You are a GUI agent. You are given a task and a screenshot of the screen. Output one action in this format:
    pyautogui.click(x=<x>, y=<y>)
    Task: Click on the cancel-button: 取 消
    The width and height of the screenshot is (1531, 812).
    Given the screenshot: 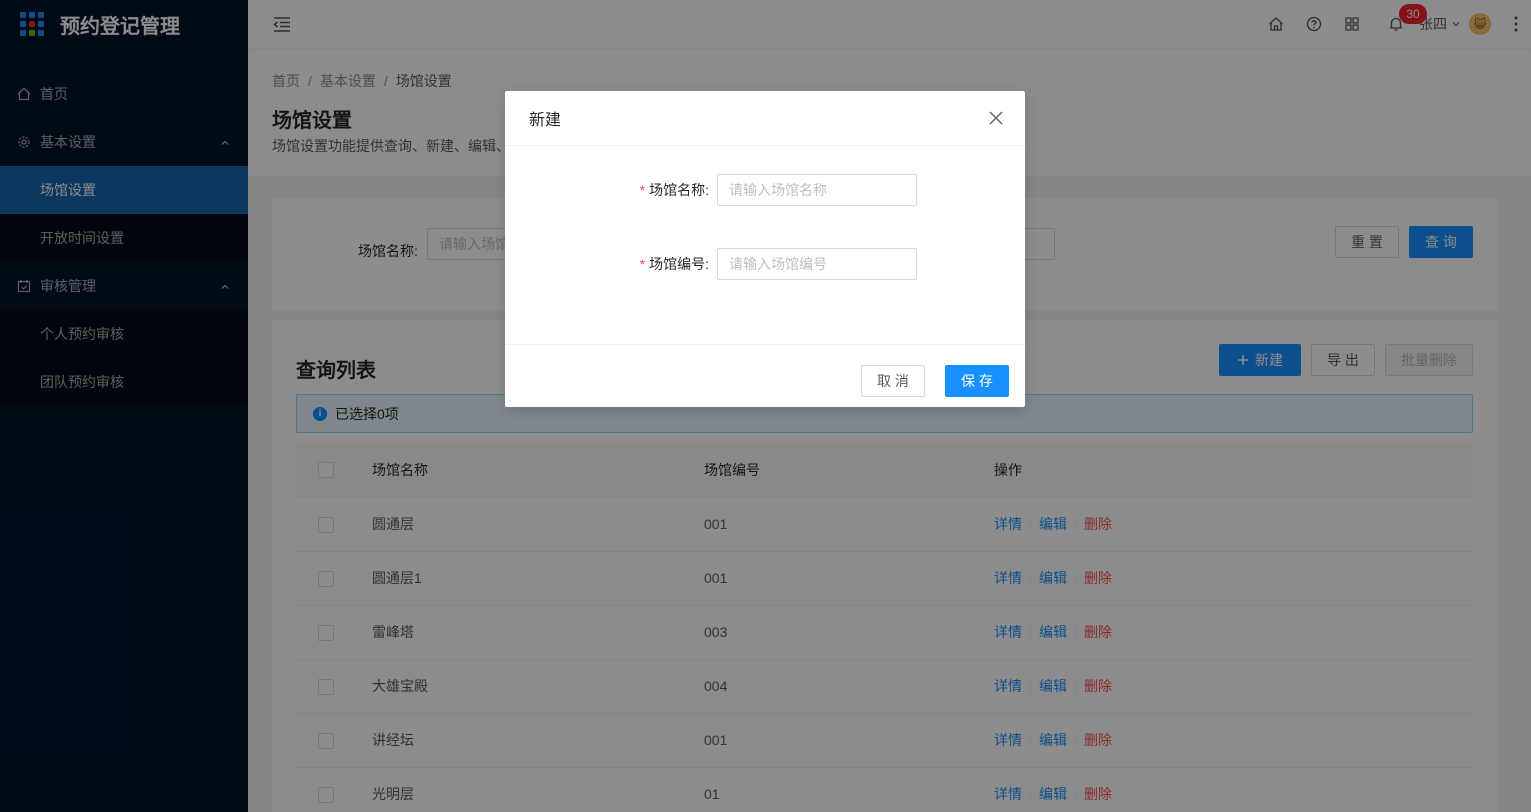 What is the action you would take?
    pyautogui.click(x=893, y=381)
    